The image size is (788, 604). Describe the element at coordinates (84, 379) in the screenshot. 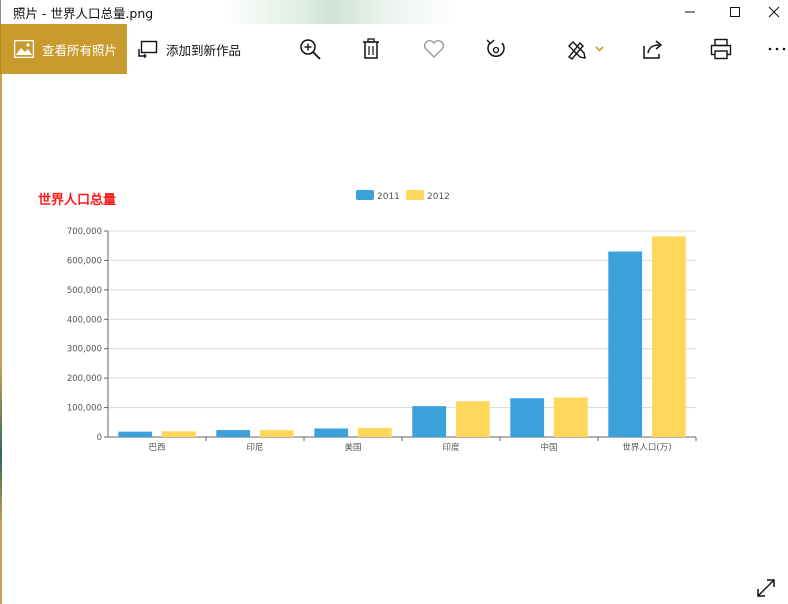

I see `y-tick-label: 200,000` at that location.